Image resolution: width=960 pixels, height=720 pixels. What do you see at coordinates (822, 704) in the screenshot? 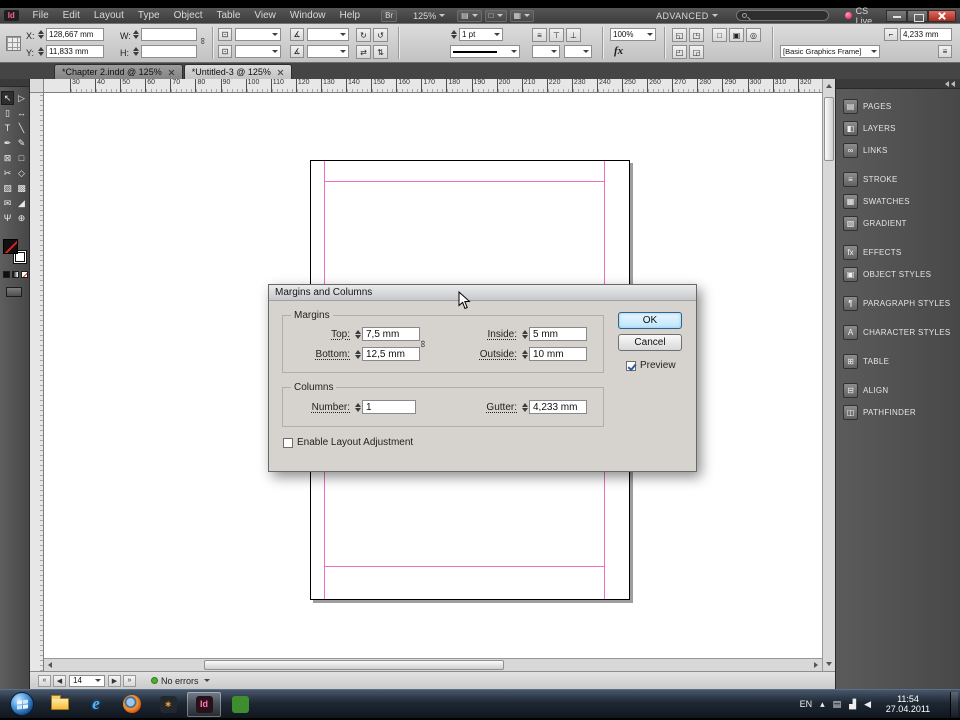
I see `hidden-icons-button: ▴` at bounding box center [822, 704].